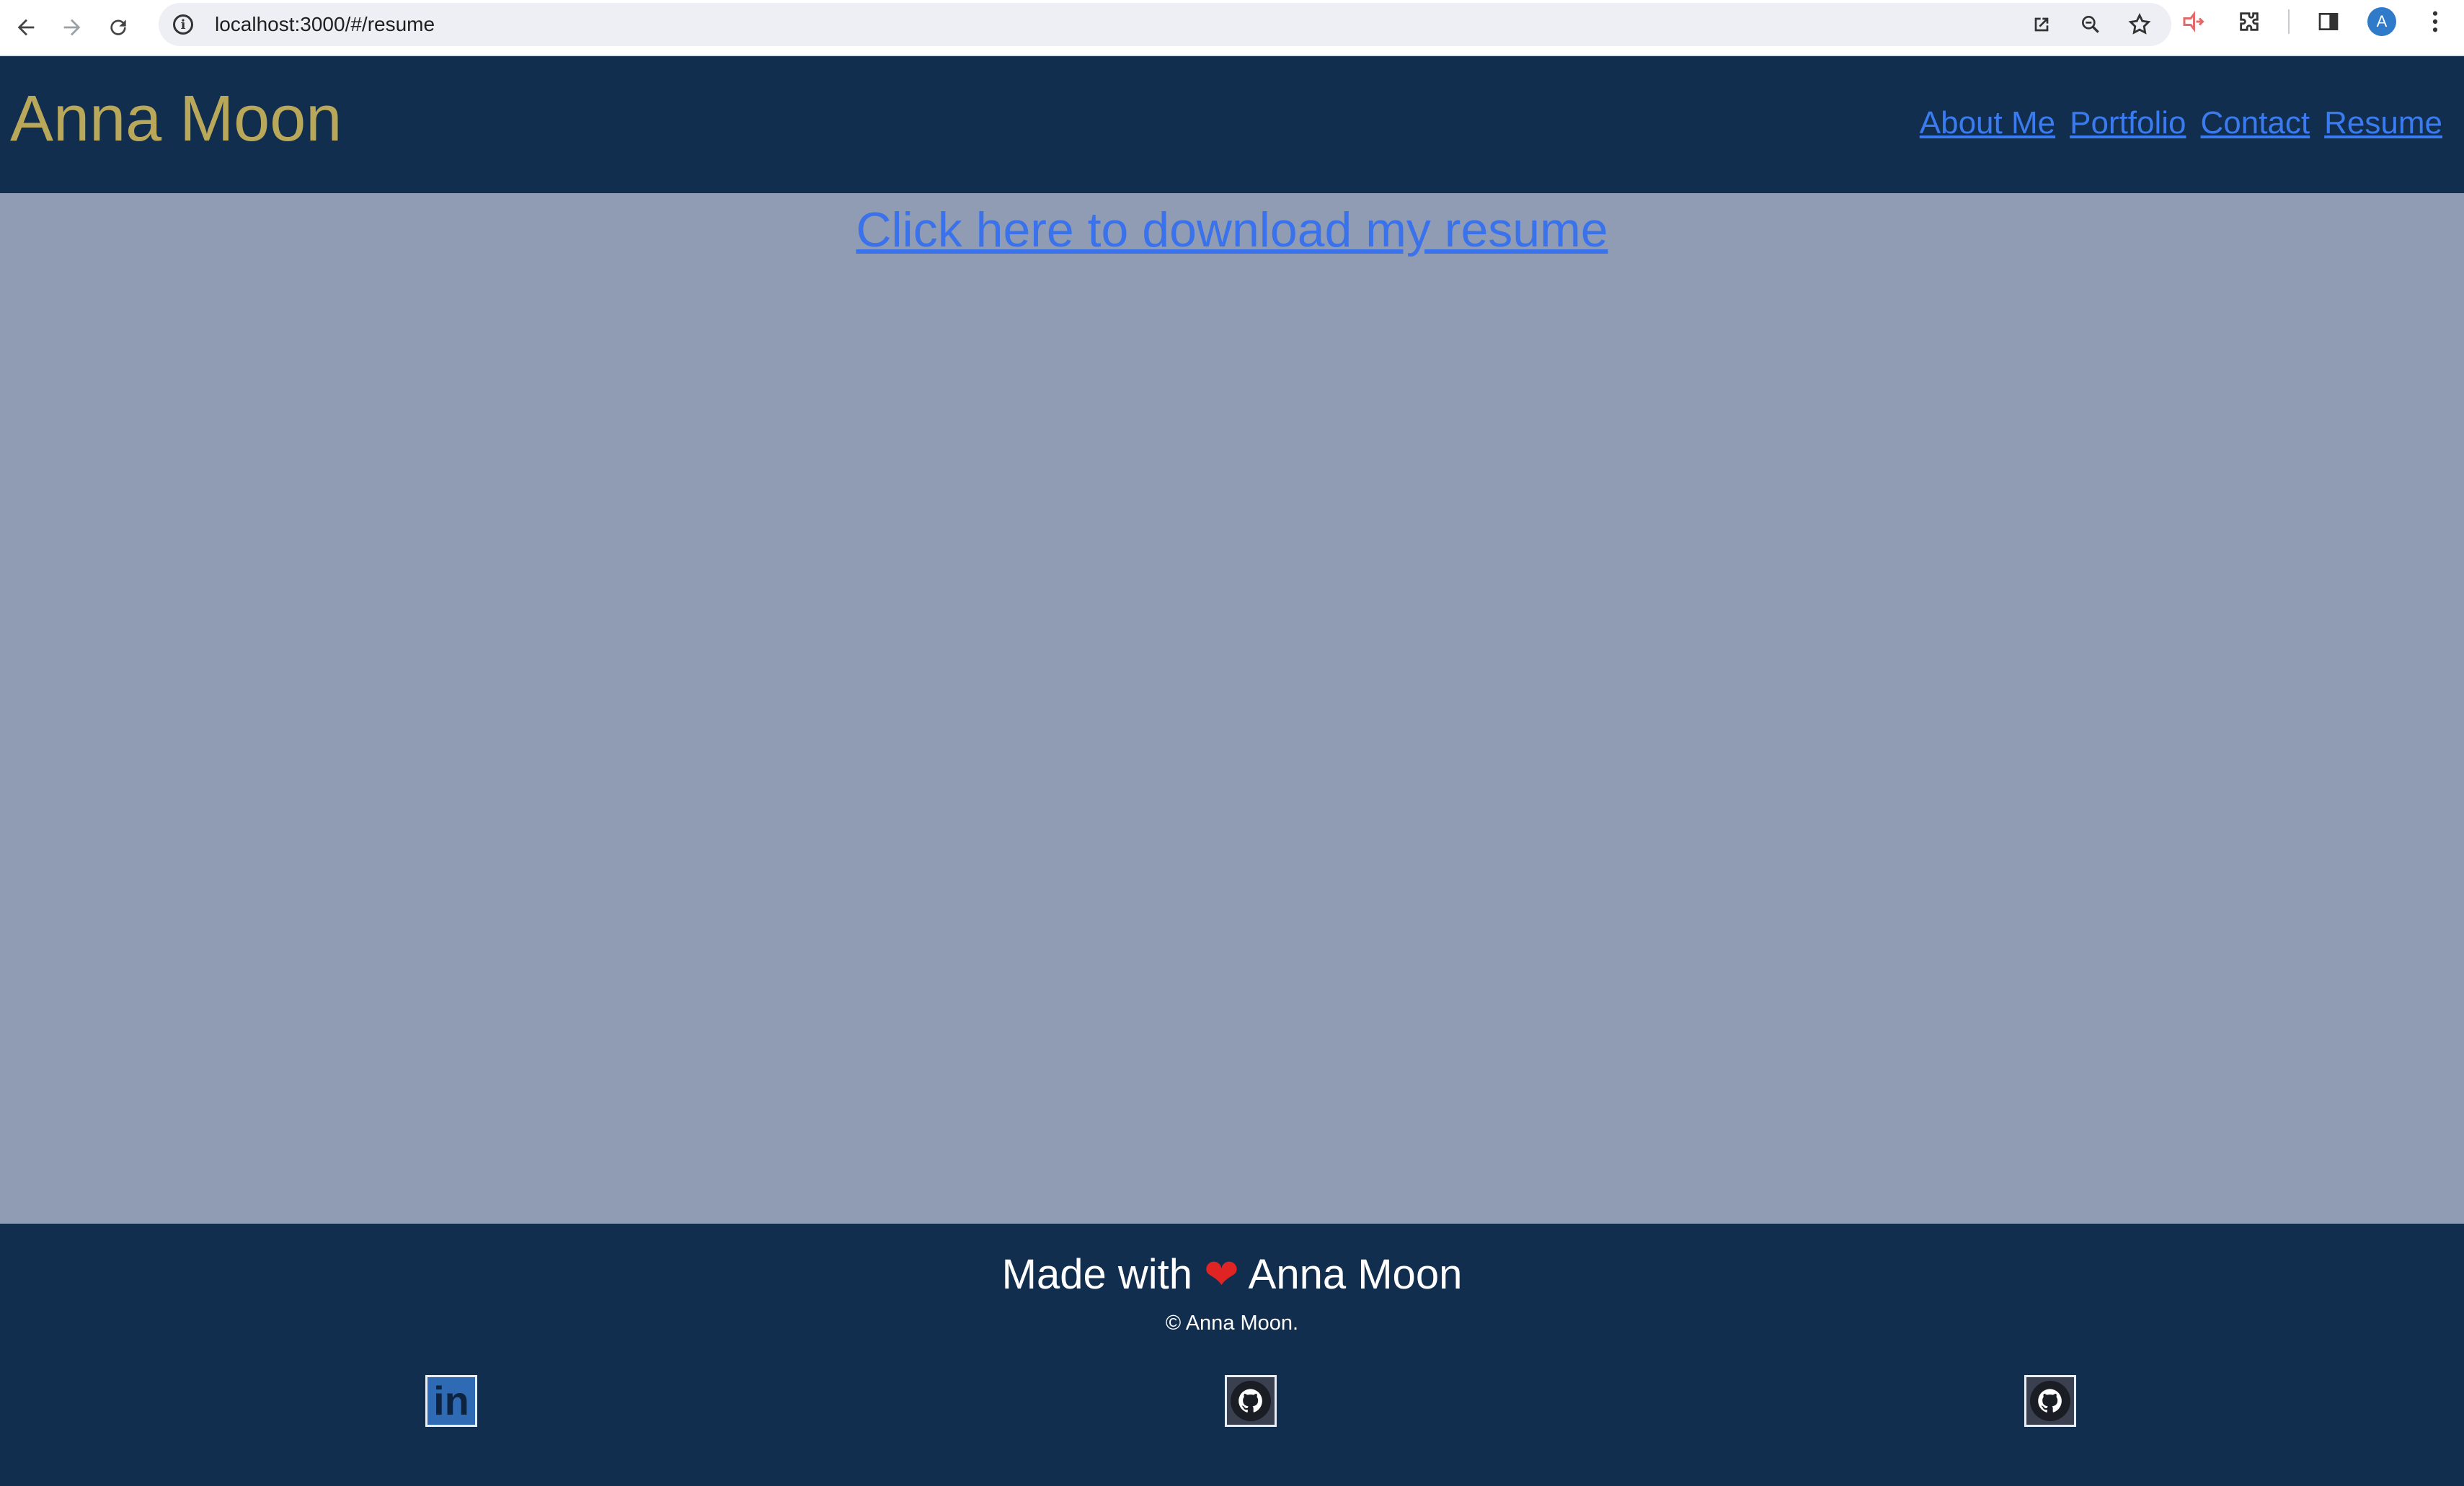  I want to click on zoom-icon, so click(2090, 24).